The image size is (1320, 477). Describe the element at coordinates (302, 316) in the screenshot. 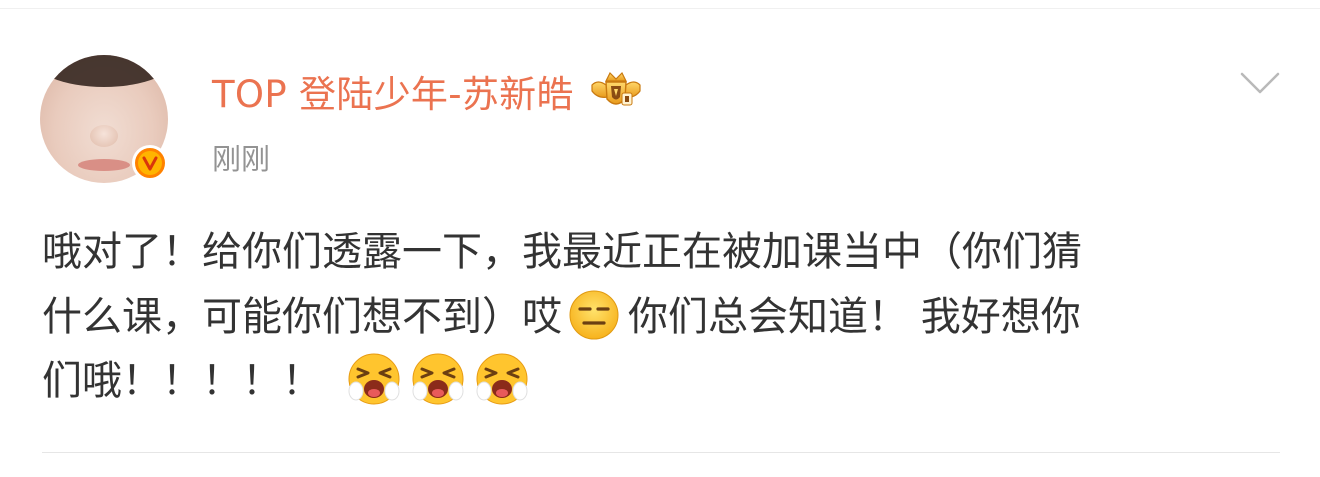

I see `post-text-segment: 什么课，可能你们想不到）哎` at that location.